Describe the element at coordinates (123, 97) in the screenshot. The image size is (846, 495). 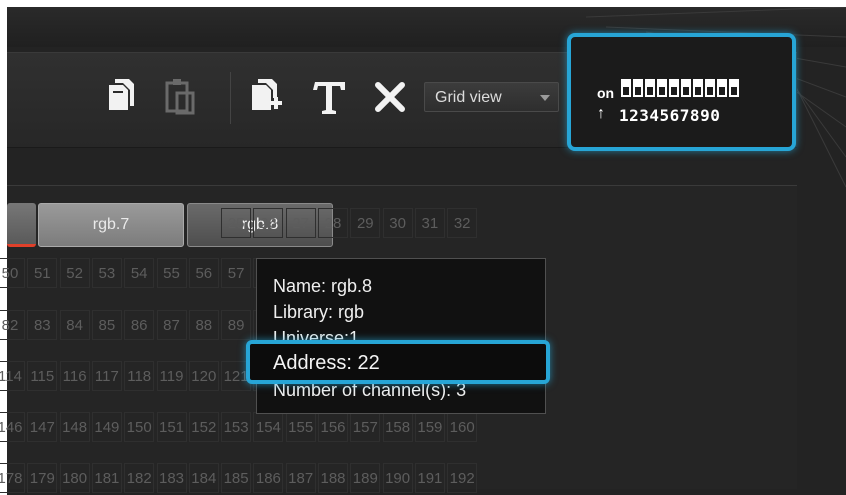
I see `copy-icon` at that location.